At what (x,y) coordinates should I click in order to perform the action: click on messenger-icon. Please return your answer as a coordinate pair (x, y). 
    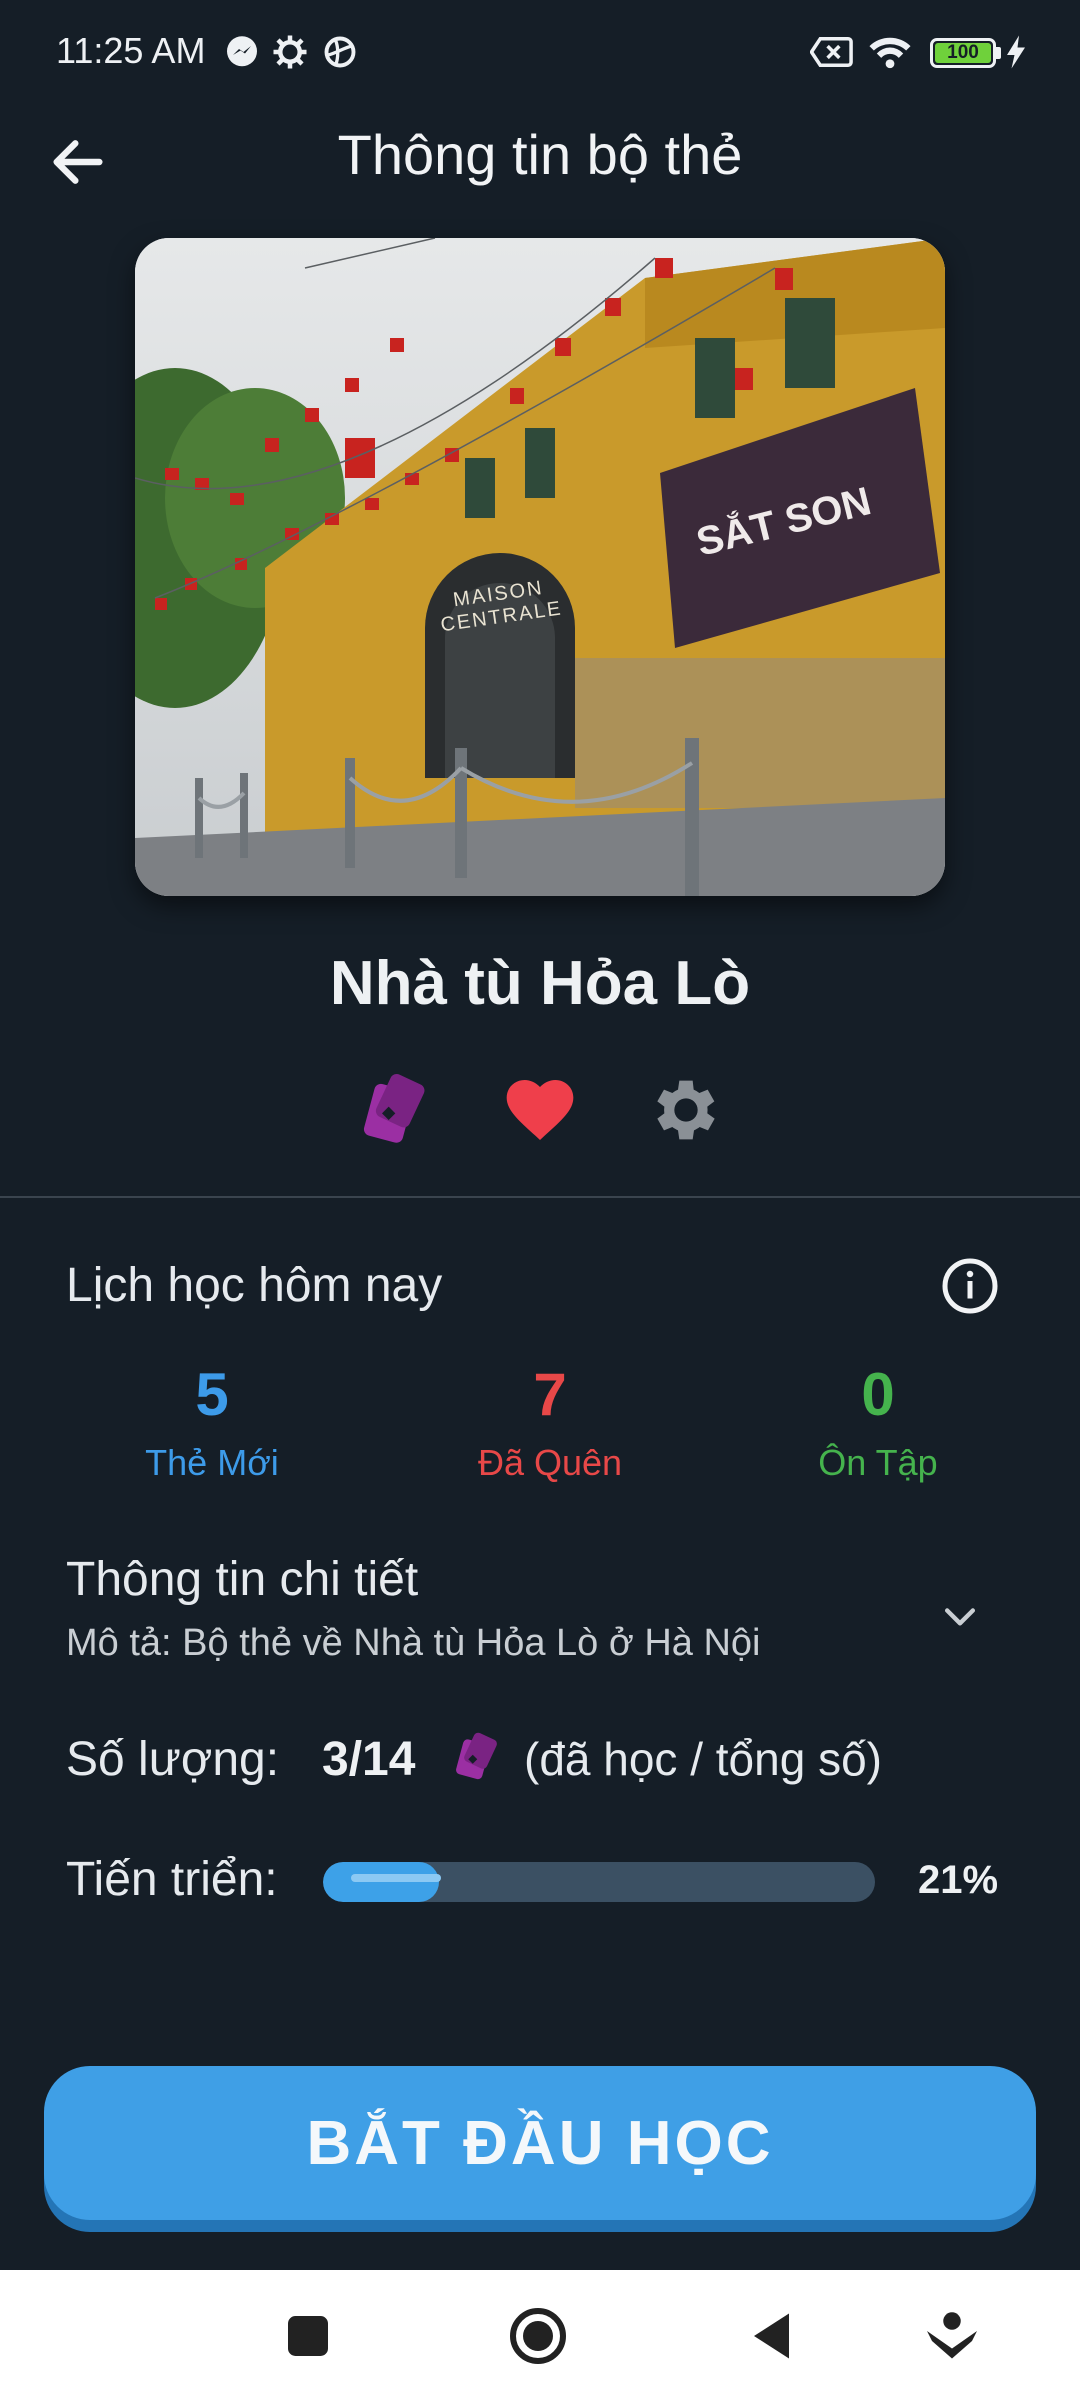
    Looking at the image, I should click on (242, 51).